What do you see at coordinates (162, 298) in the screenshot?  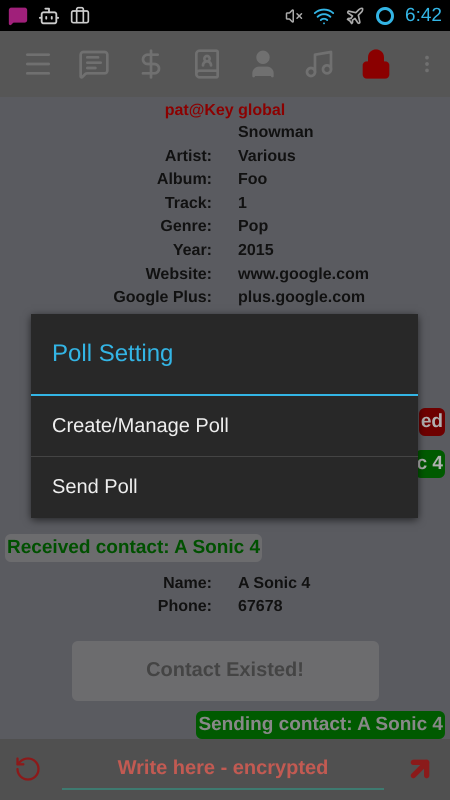 I see `field-label: Google Plus:` at bounding box center [162, 298].